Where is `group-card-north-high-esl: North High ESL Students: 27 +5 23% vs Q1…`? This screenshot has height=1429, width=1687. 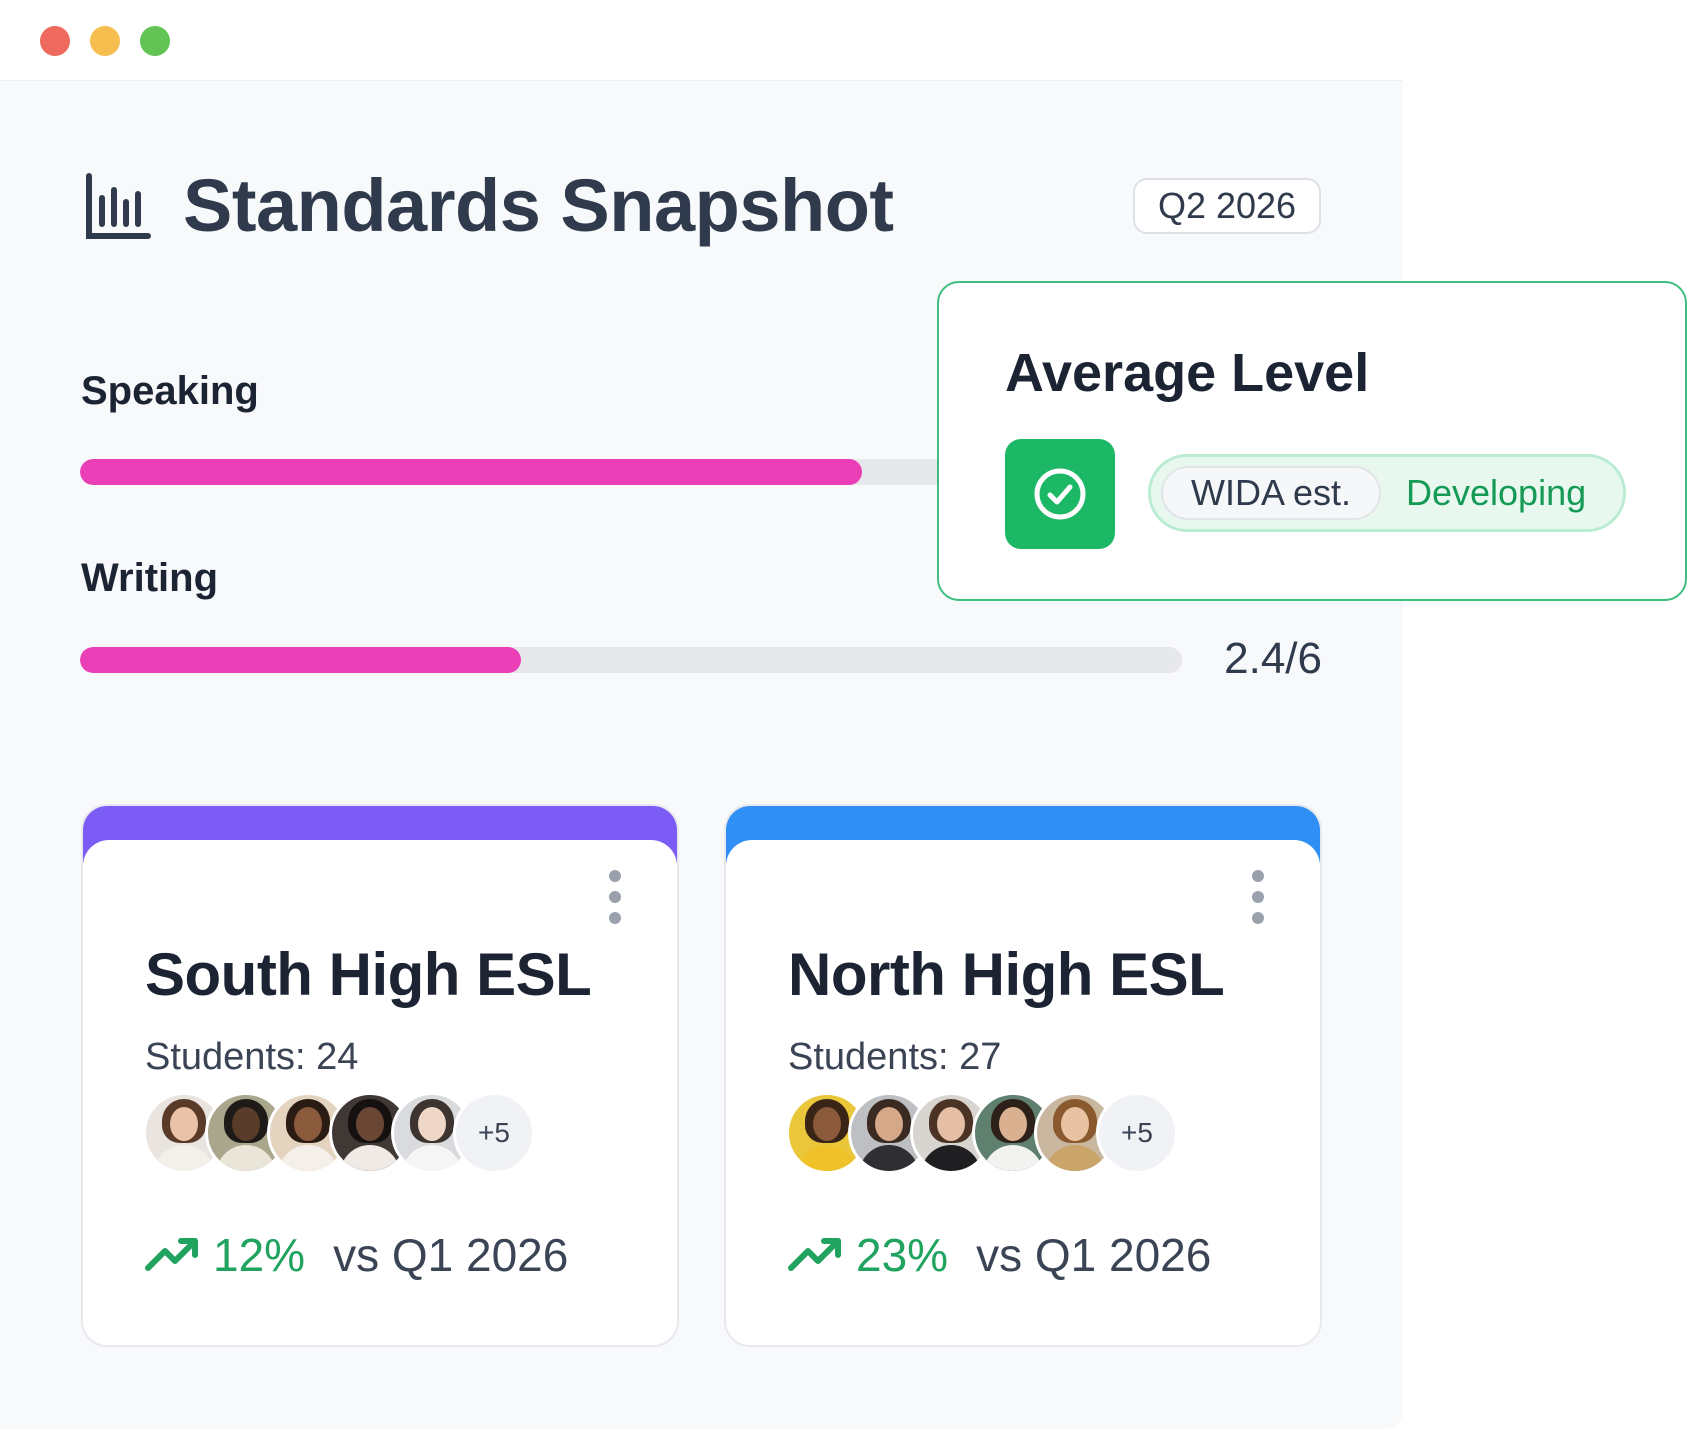
group-card-north-high-esl: North High ESL Students: 27 +5 23% vs Q1… is located at coordinates (1023, 1075).